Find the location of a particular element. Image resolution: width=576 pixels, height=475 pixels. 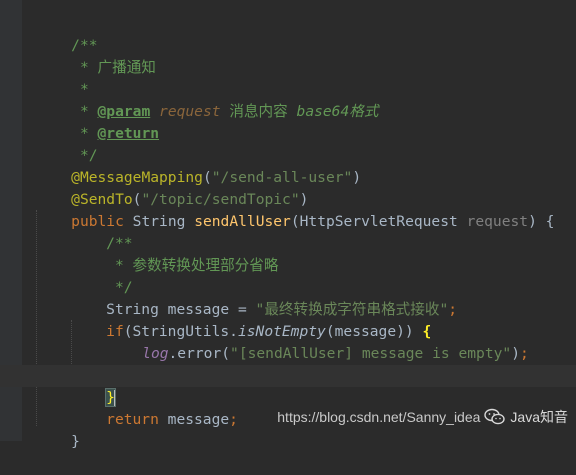

code-line: * 广播通知 is located at coordinates (306, 55).